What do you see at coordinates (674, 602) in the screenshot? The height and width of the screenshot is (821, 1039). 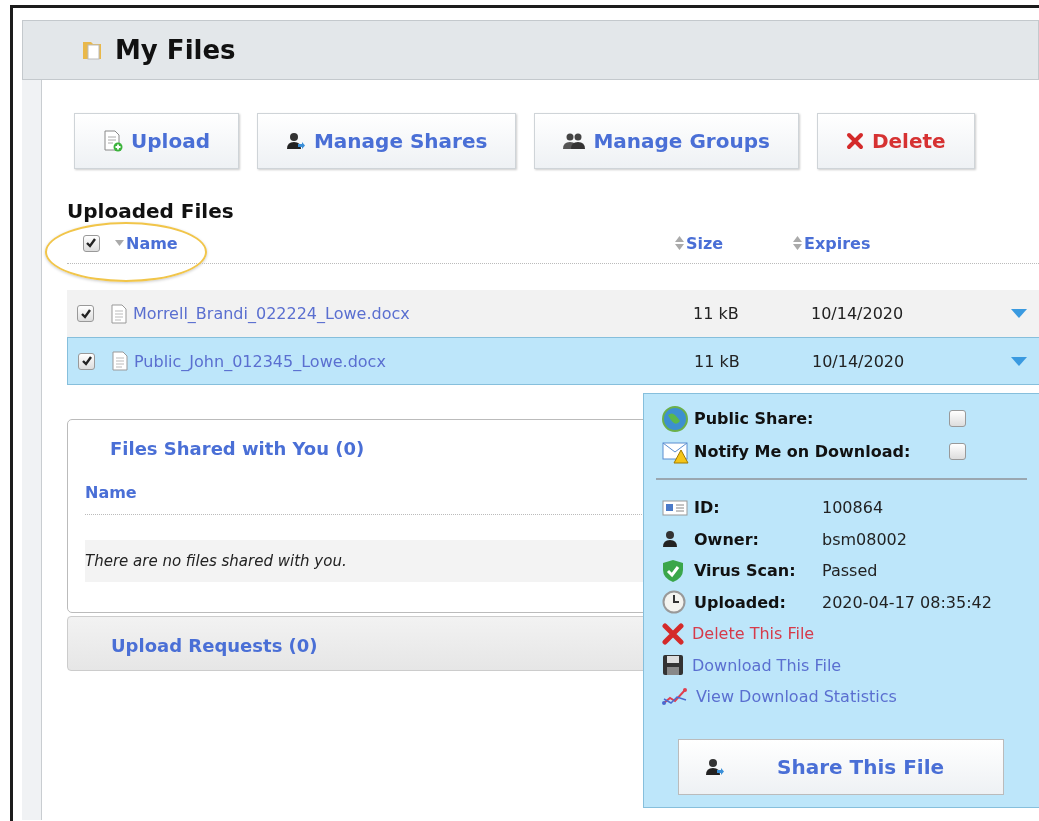 I see `clock-icon` at bounding box center [674, 602].